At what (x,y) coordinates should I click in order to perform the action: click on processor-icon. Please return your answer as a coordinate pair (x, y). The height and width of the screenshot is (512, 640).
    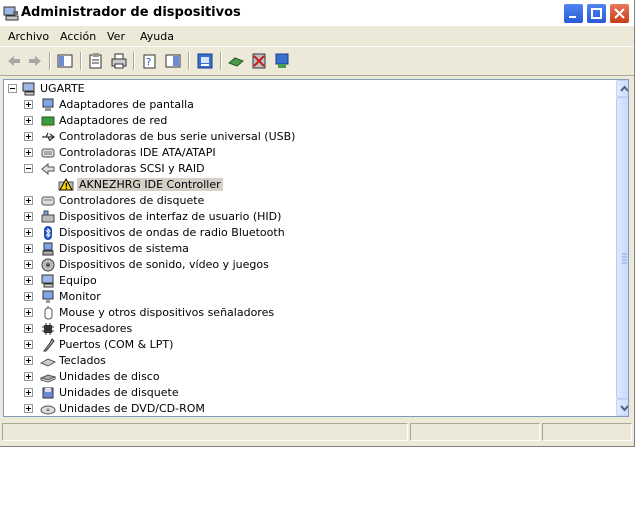
    Looking at the image, I should click on (48, 329).